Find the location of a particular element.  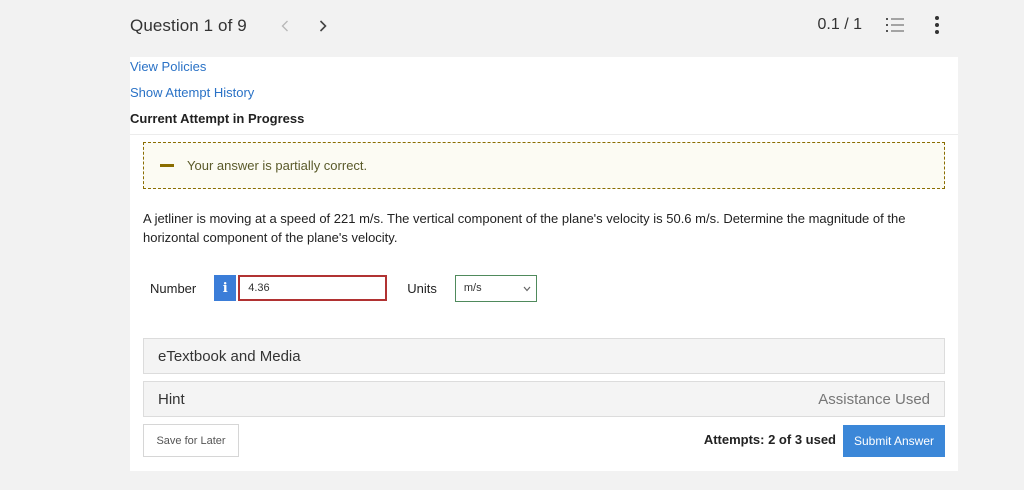

hint-label: Hint is located at coordinates (171, 399).